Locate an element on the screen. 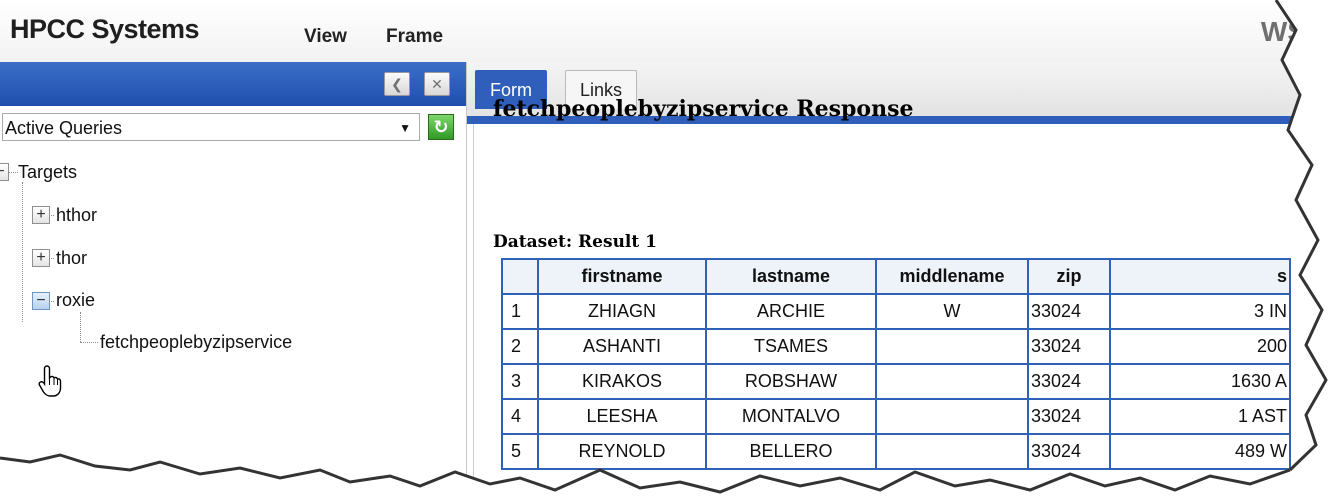 Image resolution: width=1336 pixels, height=500 pixels. tree-node-hthor: hthor is located at coordinates (76, 215).